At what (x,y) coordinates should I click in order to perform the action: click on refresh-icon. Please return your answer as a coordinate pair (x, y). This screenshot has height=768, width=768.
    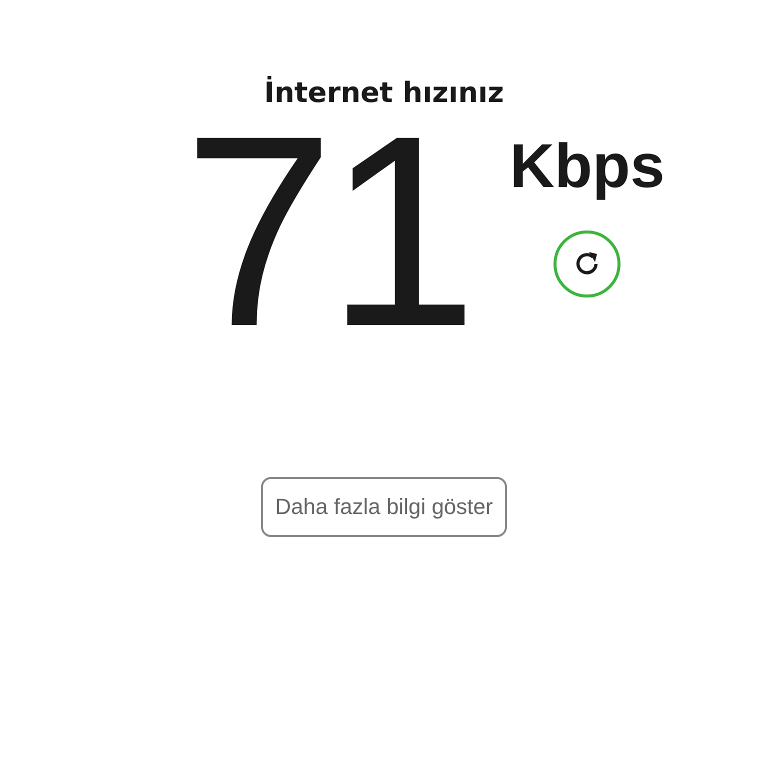
    Looking at the image, I should click on (587, 264).